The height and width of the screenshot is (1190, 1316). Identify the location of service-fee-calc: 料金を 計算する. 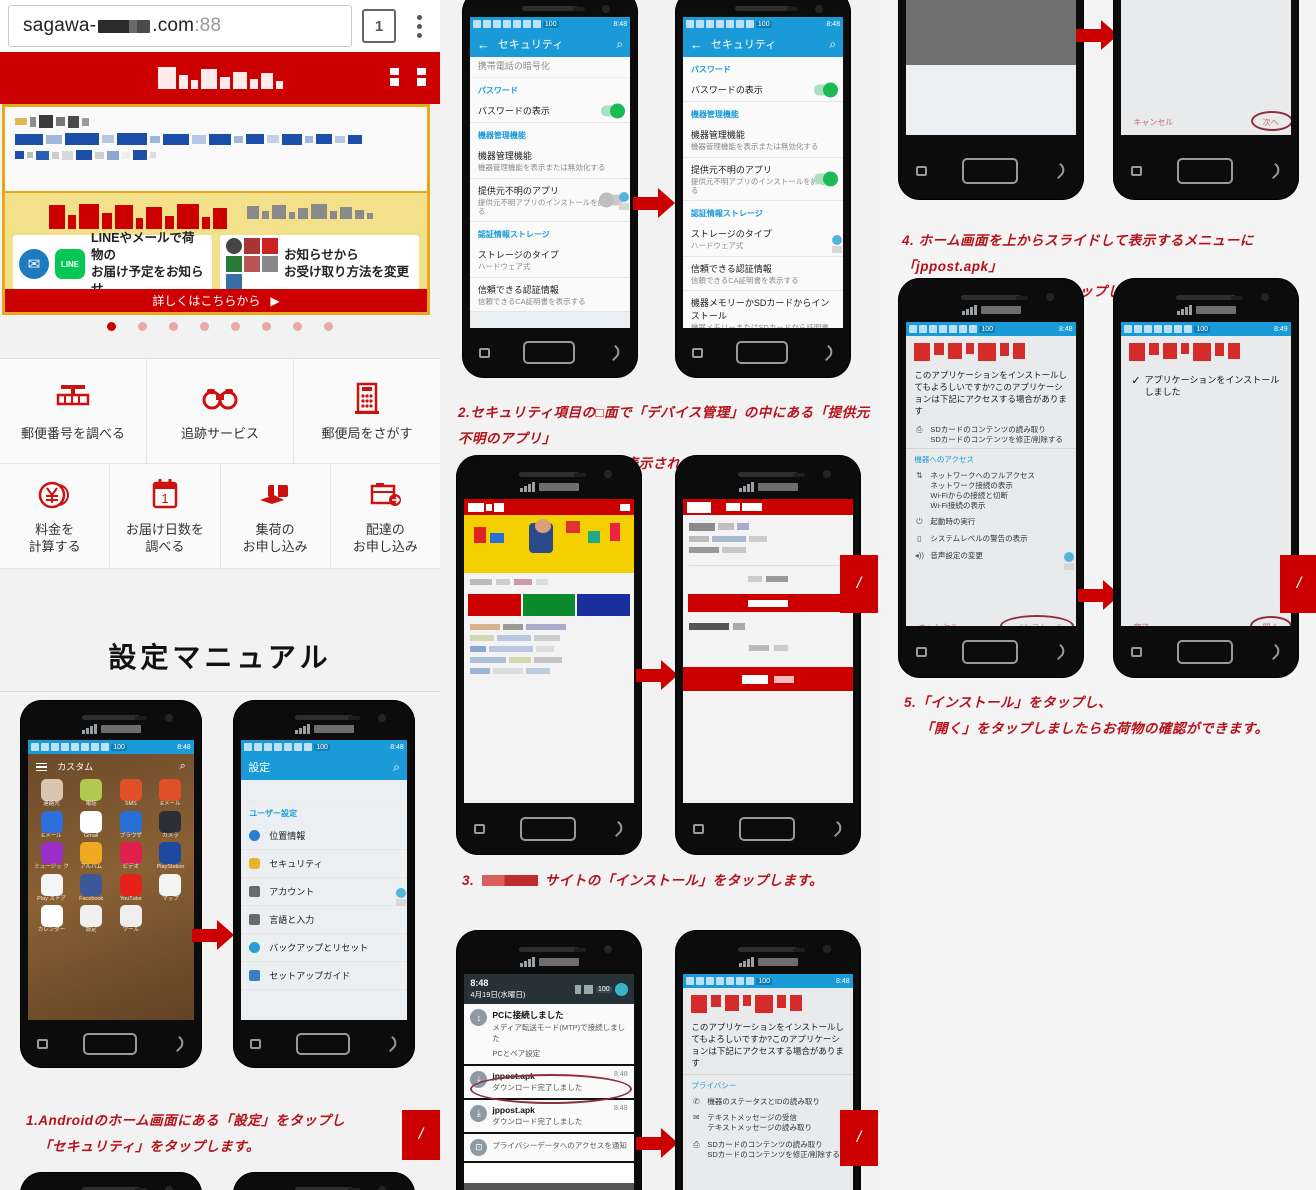
(55, 516).